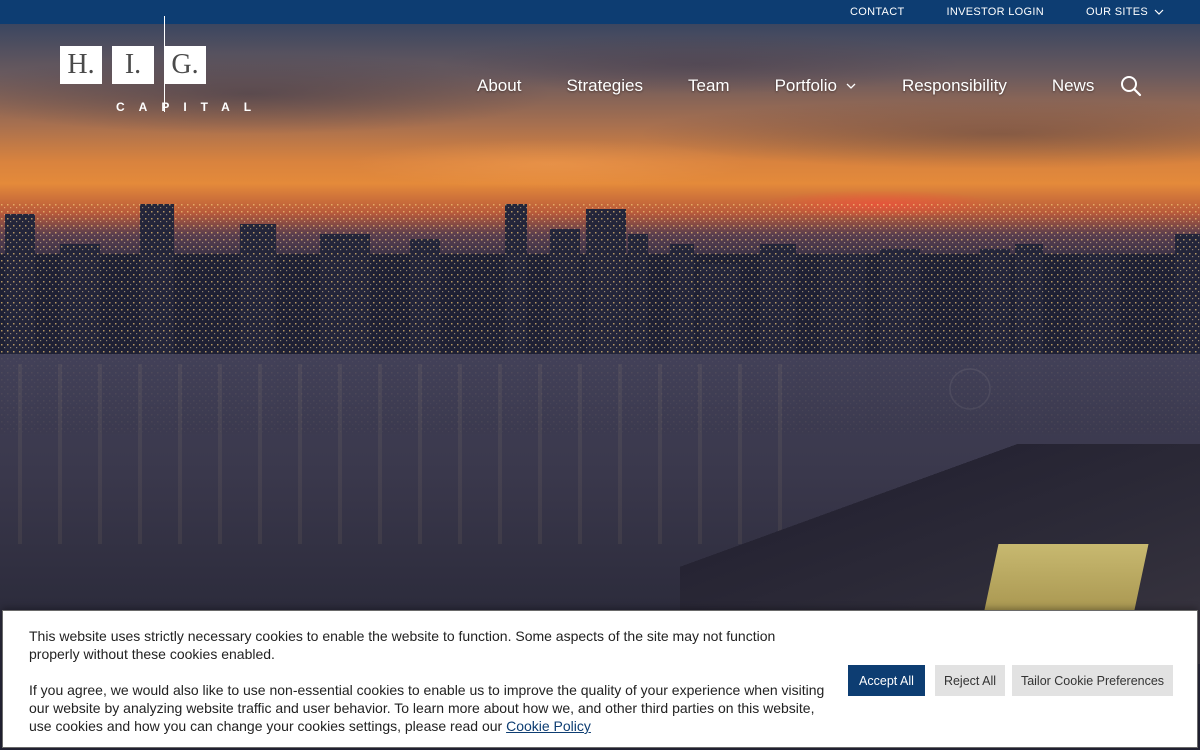 The image size is (1200, 750). What do you see at coordinates (185, 65) in the screenshot?
I see `logo-letter-g: G.` at bounding box center [185, 65].